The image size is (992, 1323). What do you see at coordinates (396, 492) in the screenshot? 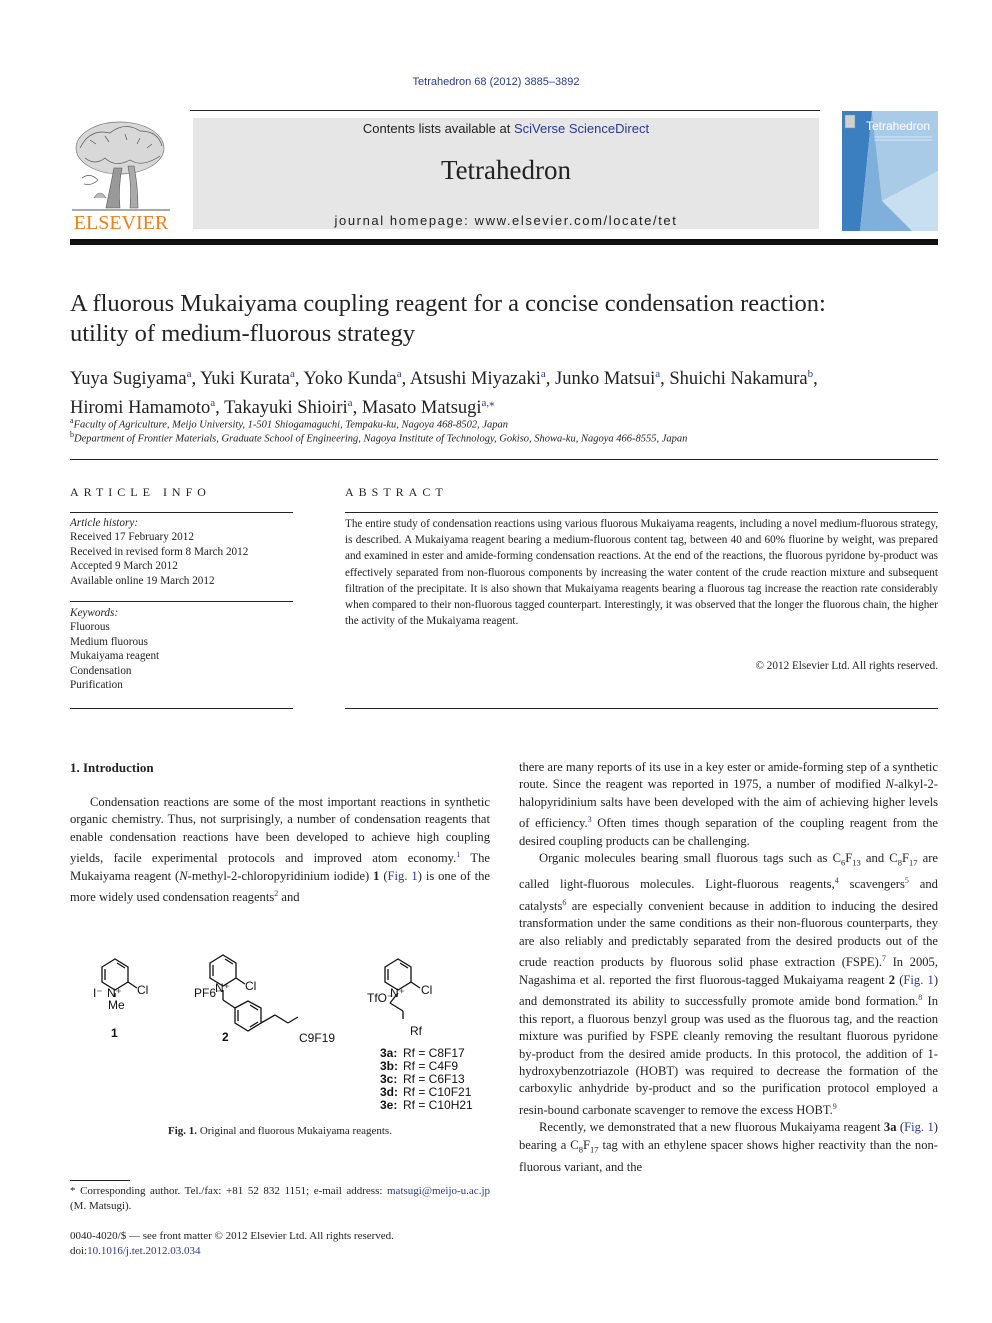
I see `abstract-heading: ABSTRACT` at bounding box center [396, 492].